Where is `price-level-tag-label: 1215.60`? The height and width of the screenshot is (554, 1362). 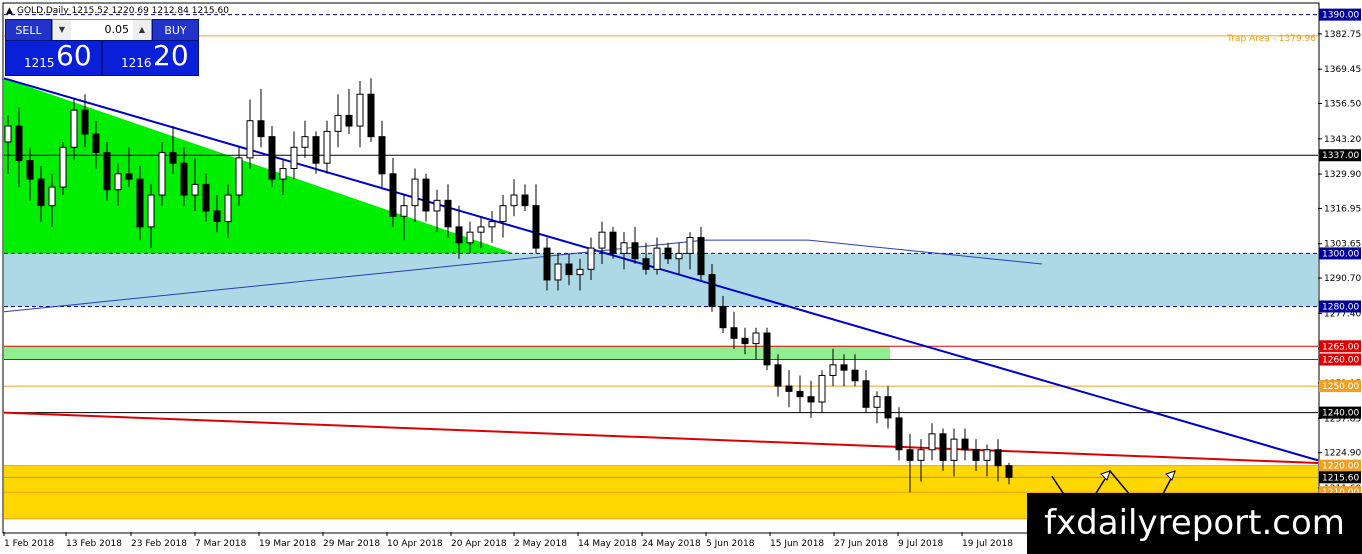 price-level-tag-label: 1215.60 is located at coordinates (1340, 478).